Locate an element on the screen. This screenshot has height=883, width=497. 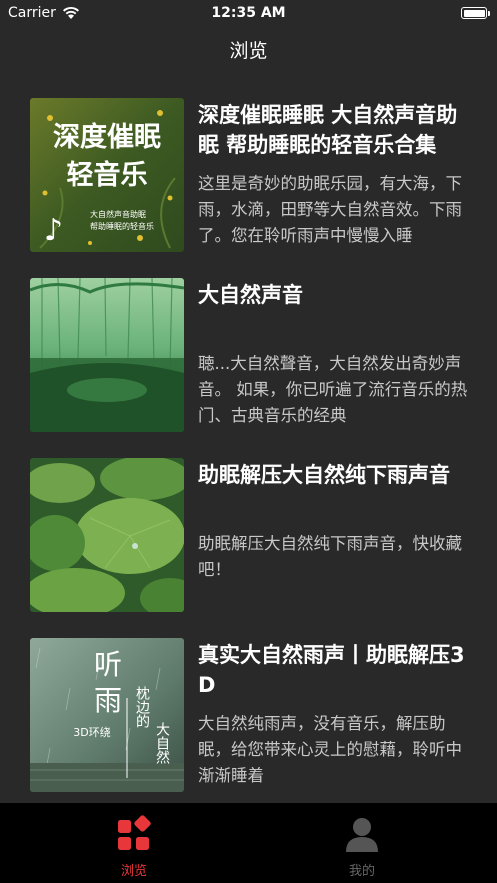
tab-bar: 浏览 我的 is located at coordinates (248, 843).